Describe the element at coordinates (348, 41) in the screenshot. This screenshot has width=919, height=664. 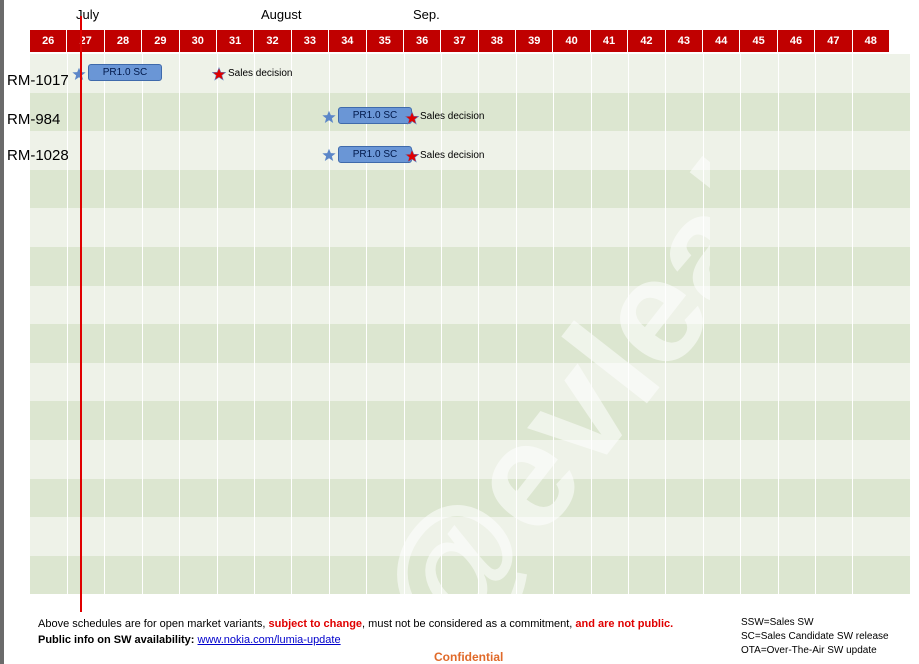
I see `week-header-cell: 34` at that location.